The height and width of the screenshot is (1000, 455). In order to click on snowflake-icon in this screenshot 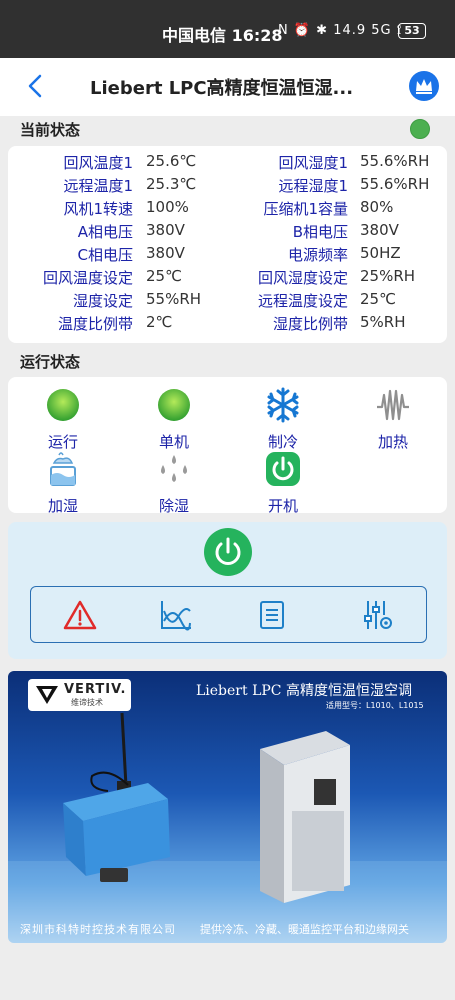, I will do `click(283, 405)`.